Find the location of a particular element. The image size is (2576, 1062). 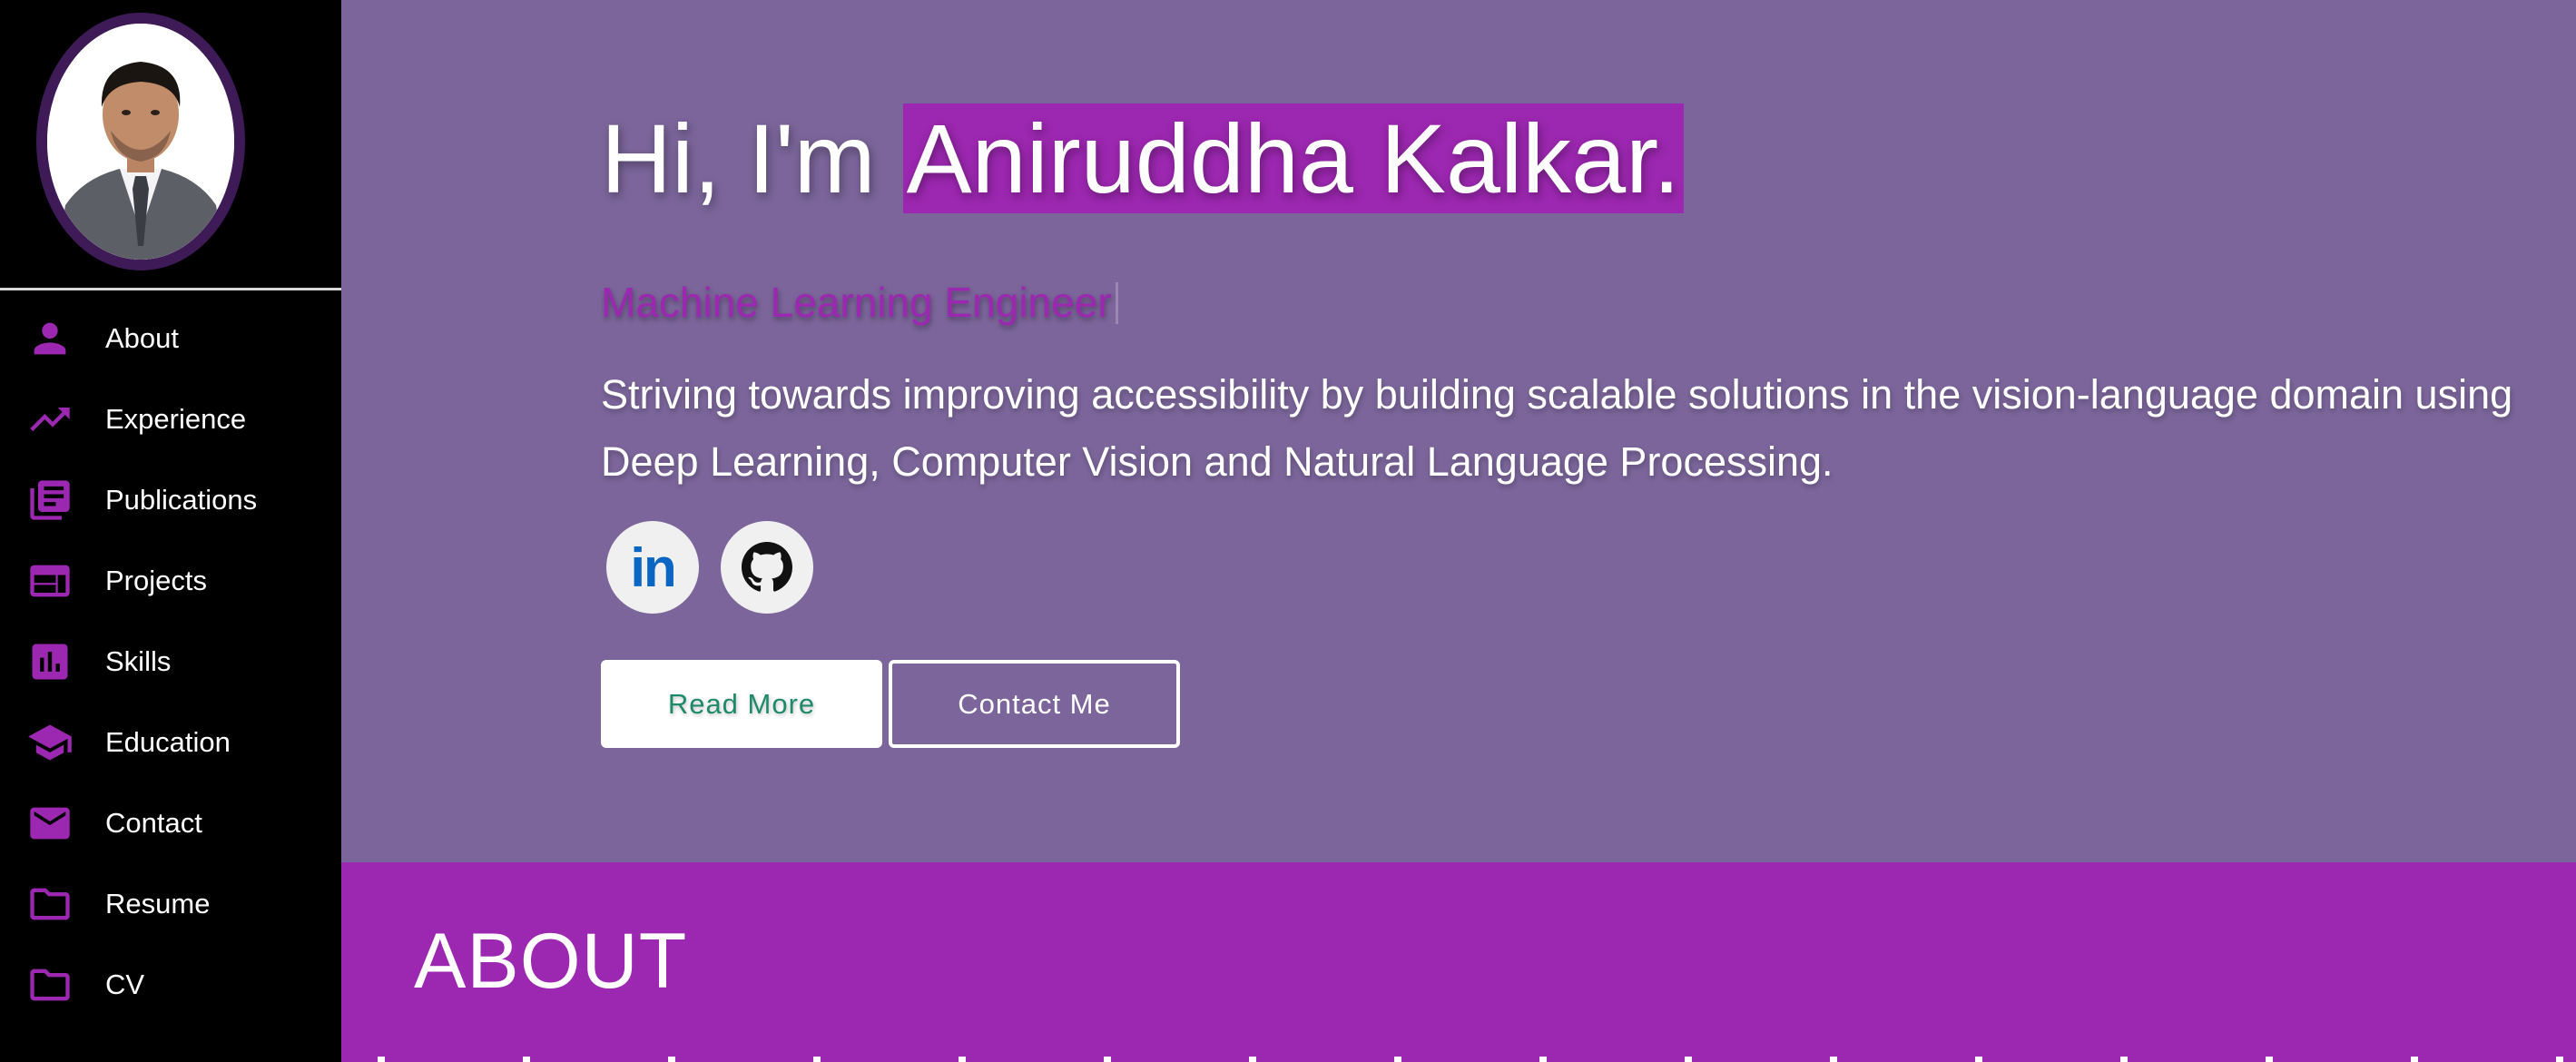

hero-name: Aniruddha Kalkar. is located at coordinates (1293, 158).